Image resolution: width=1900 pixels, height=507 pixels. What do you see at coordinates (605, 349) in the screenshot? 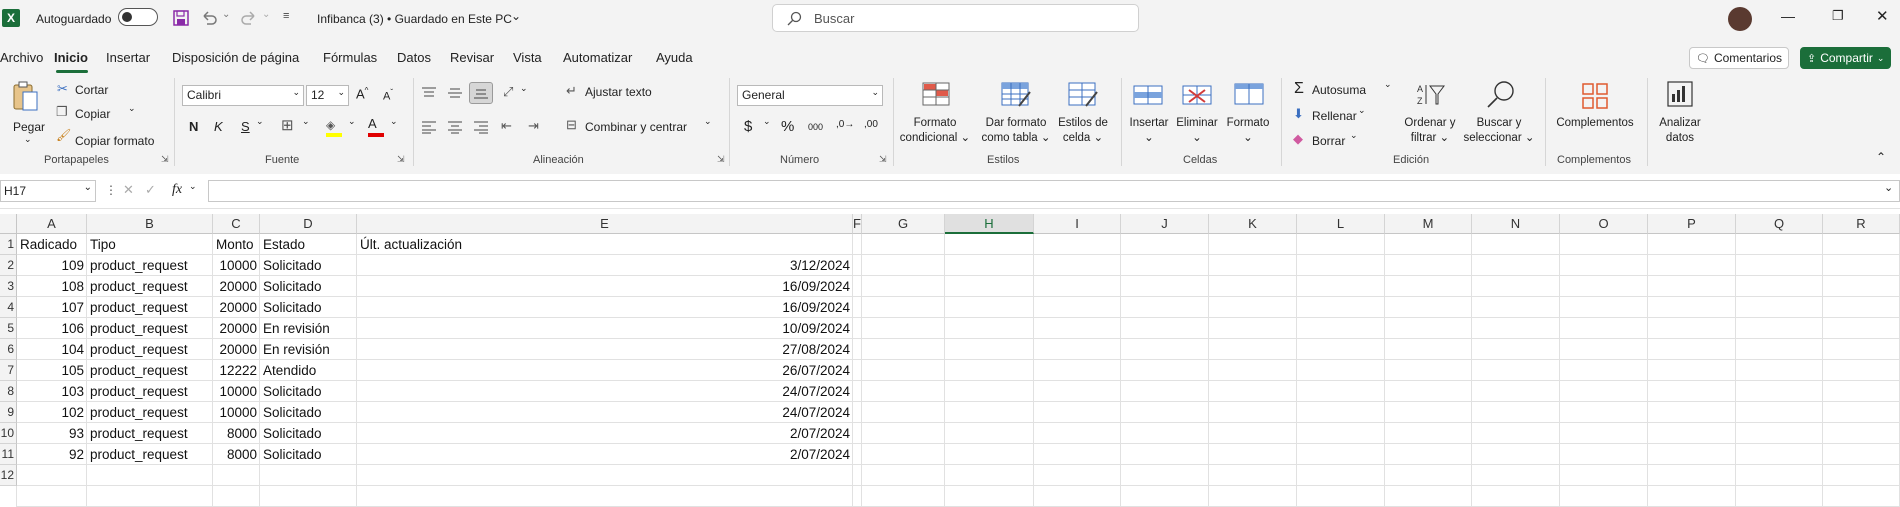
I see `cell: 27/08/2024` at bounding box center [605, 349].